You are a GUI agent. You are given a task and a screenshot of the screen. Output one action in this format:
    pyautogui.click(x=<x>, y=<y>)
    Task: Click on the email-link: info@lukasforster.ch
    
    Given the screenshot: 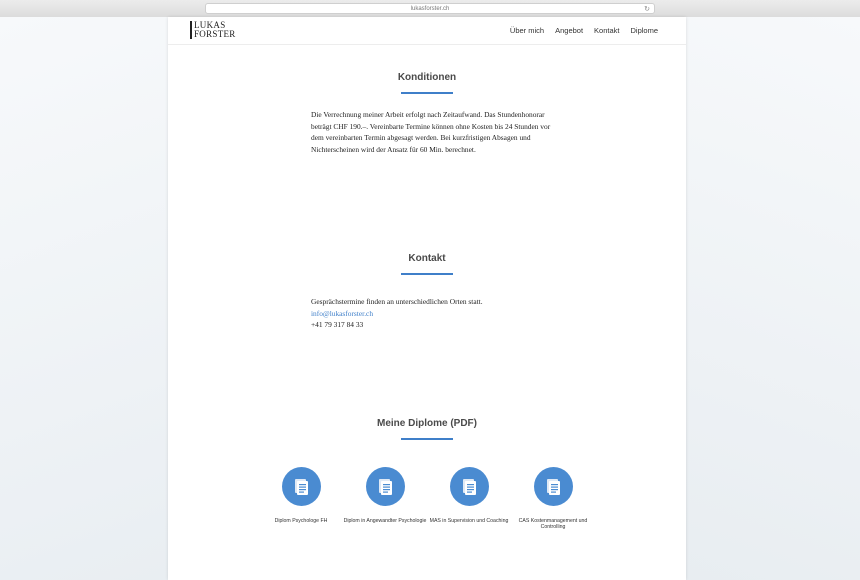 What is the action you would take?
    pyautogui.click(x=441, y=314)
    